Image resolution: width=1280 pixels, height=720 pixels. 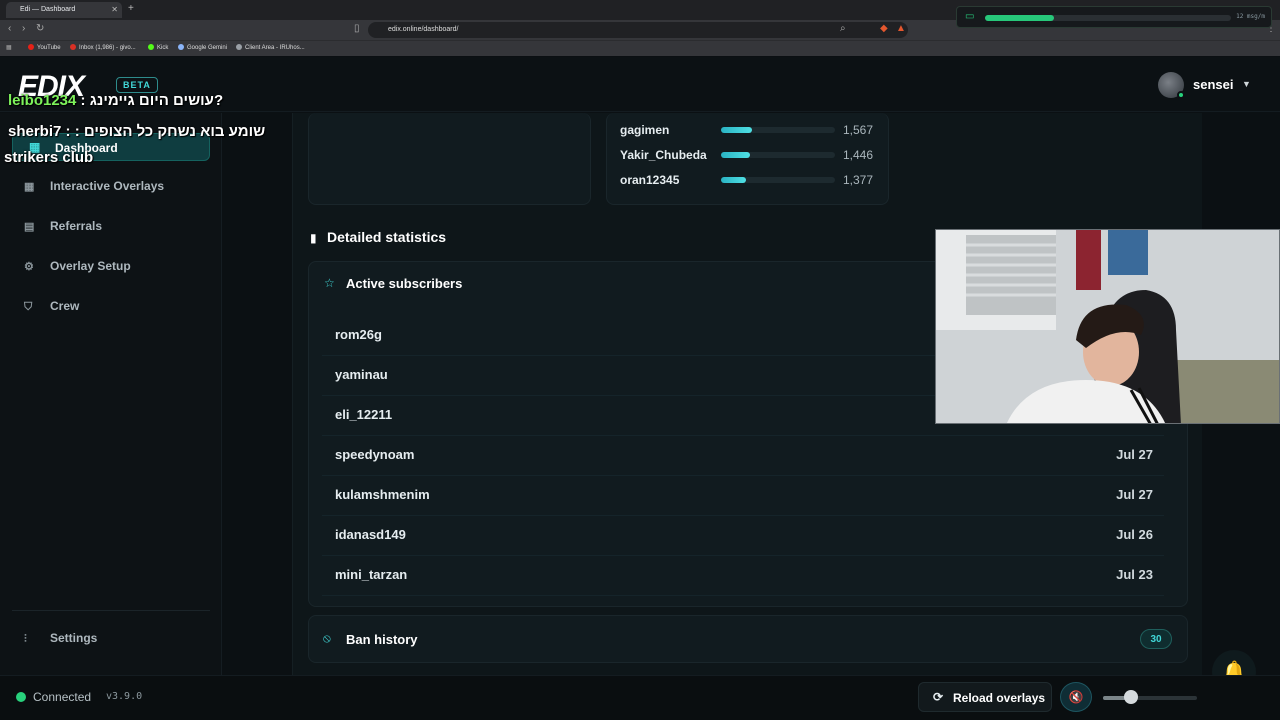 I want to click on username: sensei, so click(x=1213, y=84).